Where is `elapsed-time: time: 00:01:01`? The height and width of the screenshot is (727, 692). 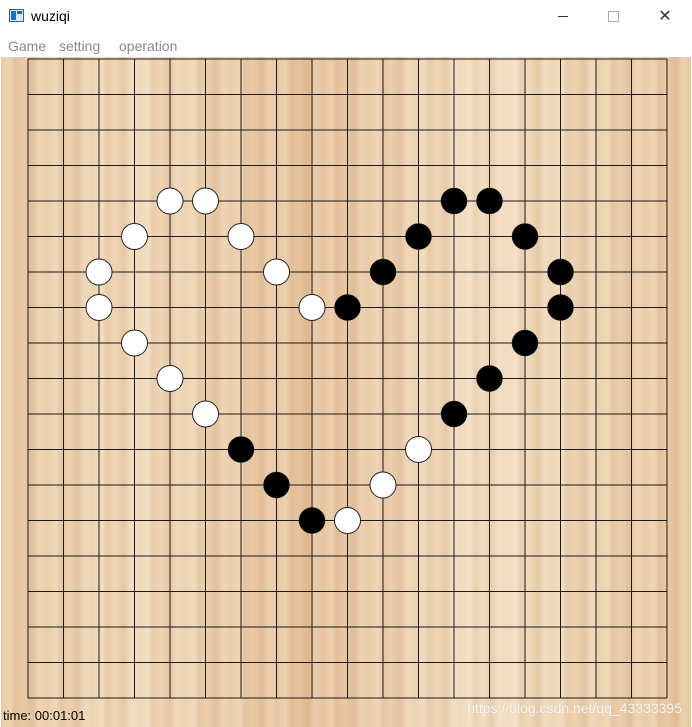
elapsed-time: time: 00:01:01 is located at coordinates (44, 715).